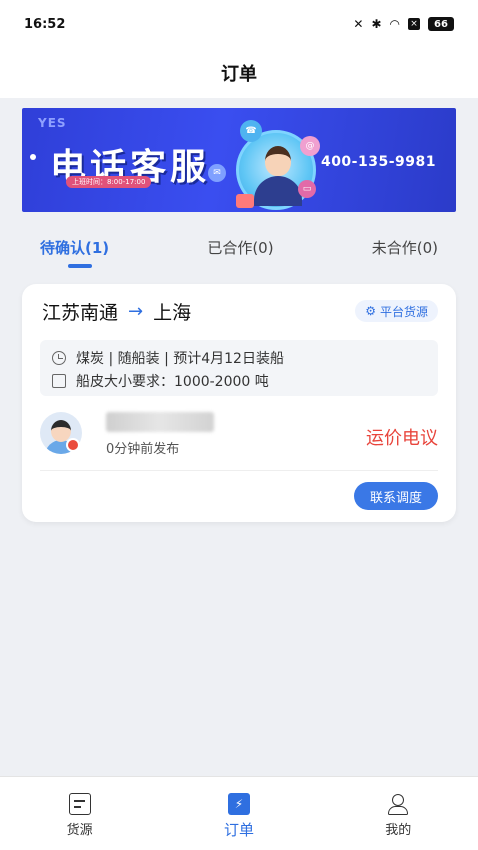  Describe the element at coordinates (378, 162) in the screenshot. I see `banner-phone: 400-135-9981` at that location.